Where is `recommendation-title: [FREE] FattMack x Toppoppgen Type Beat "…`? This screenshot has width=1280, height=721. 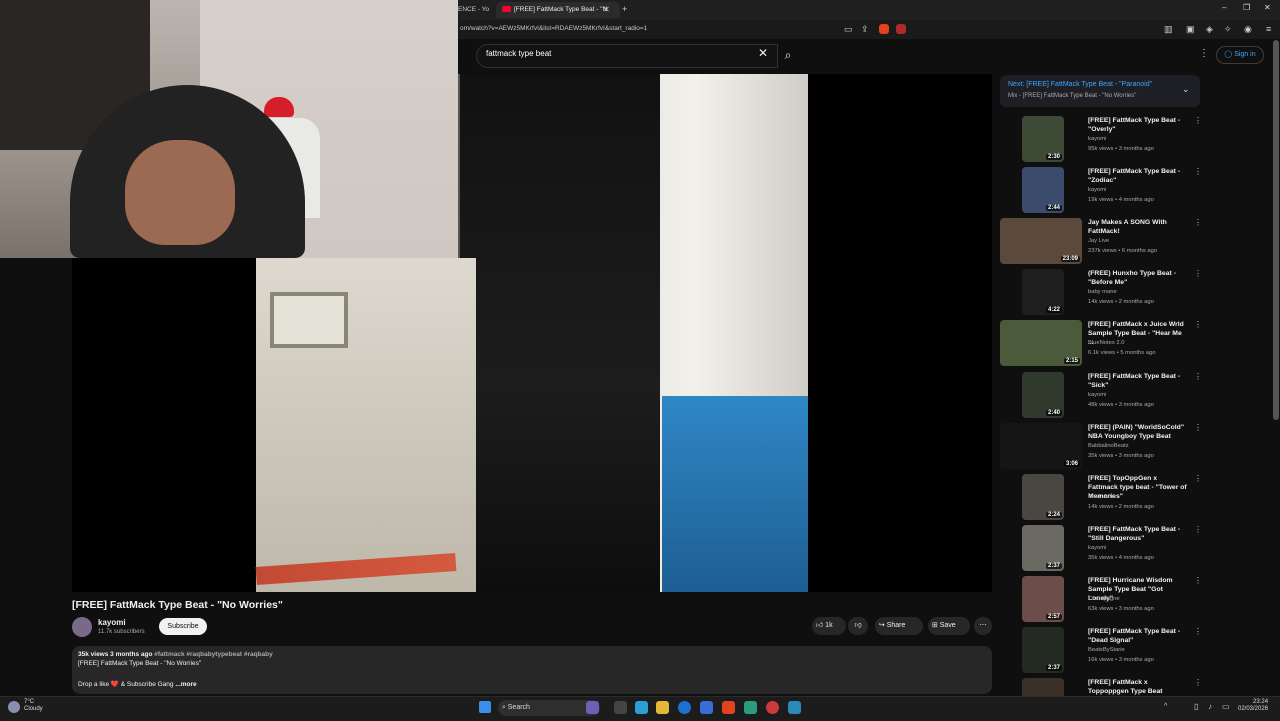
recommendation-title: [FREE] FattMack x Toppoppgen Type Beat "… is located at coordinates (1138, 687).